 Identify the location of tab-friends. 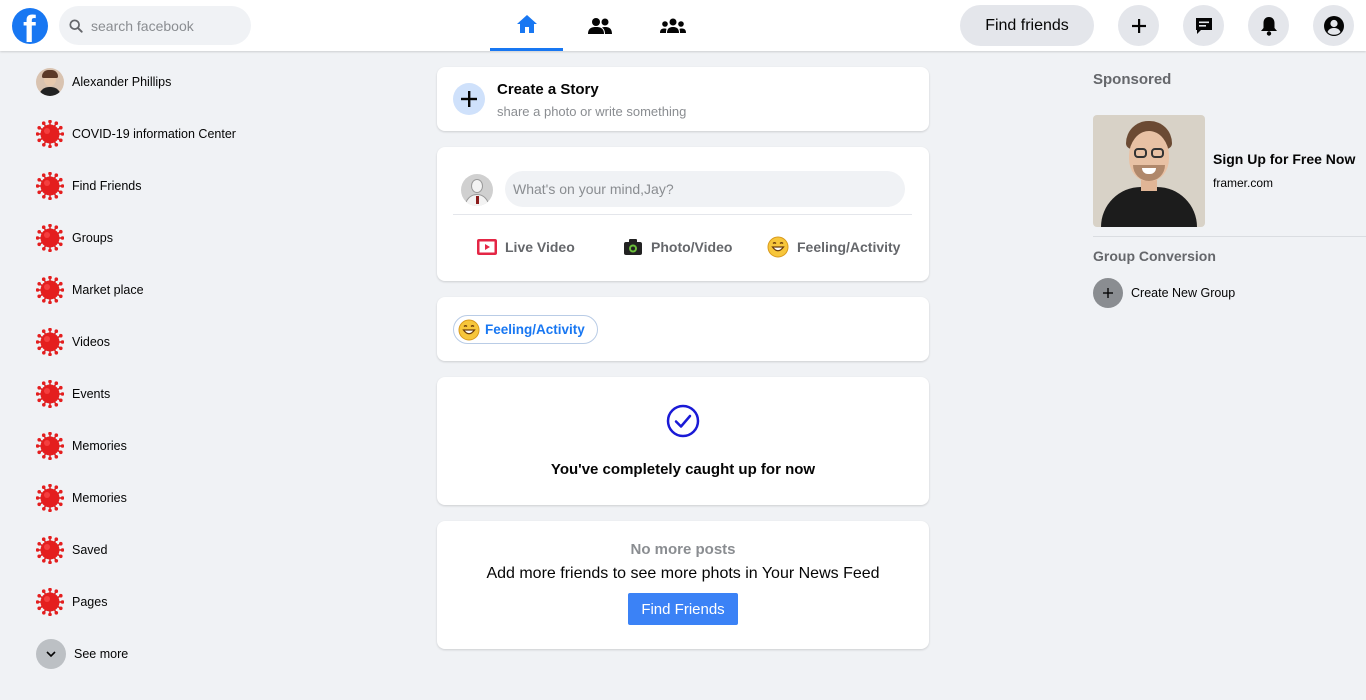
(599, 25).